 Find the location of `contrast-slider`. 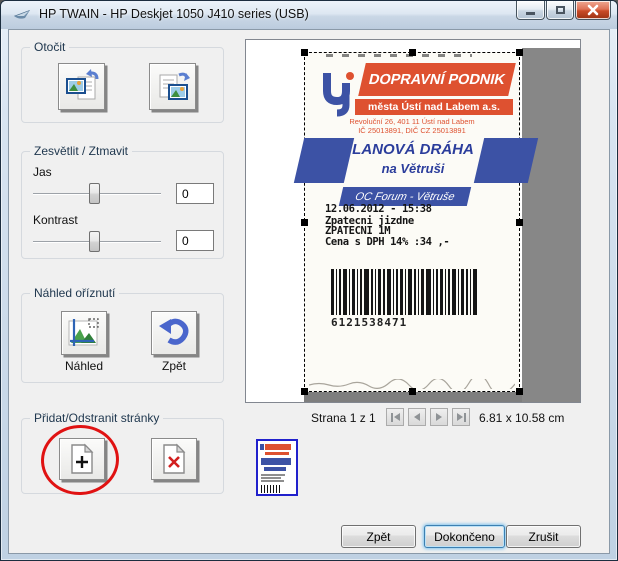

contrast-slider is located at coordinates (97, 241).